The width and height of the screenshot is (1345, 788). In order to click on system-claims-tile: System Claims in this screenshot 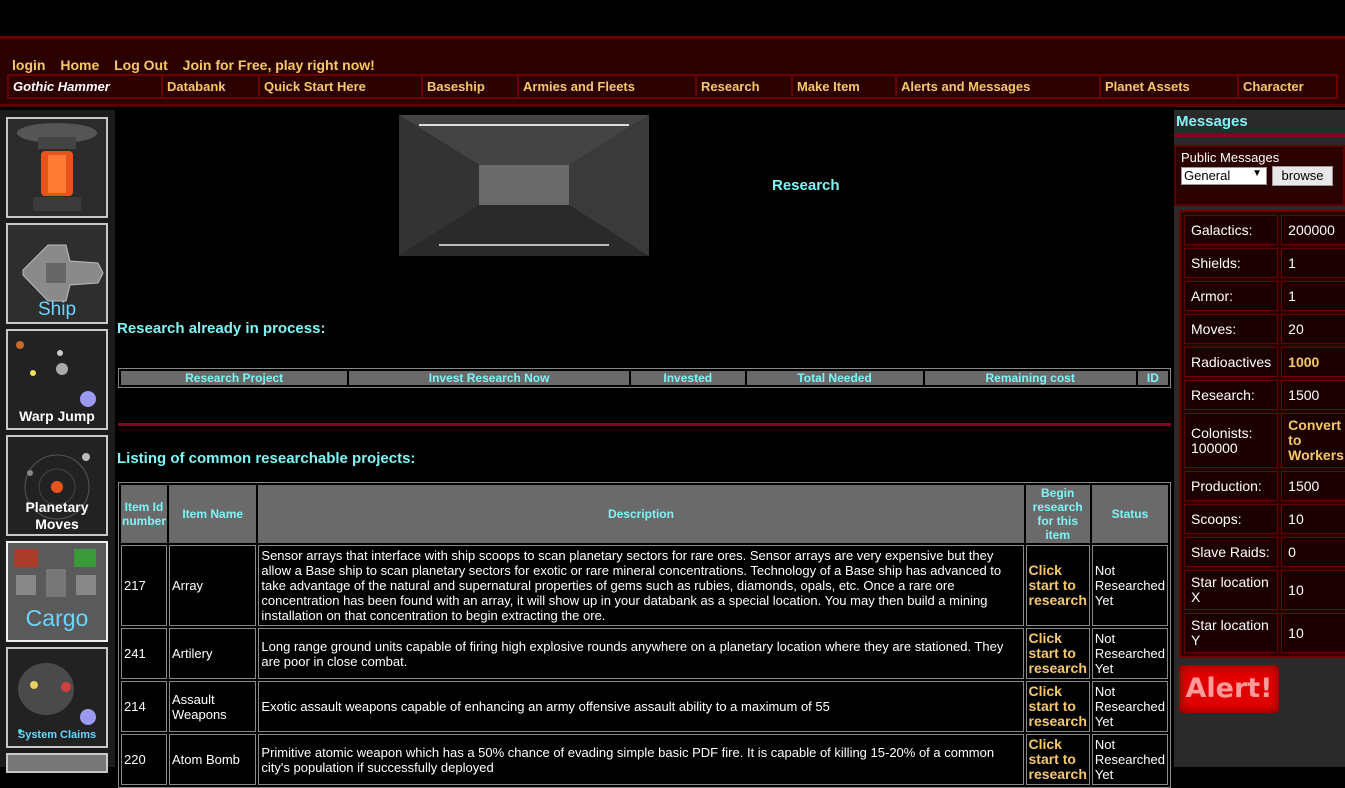, I will do `click(57, 697)`.